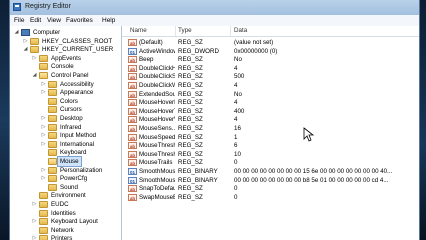 This screenshot has width=426, height=240. Describe the element at coordinates (79, 20) in the screenshot. I see `menu-favorites: Favorites` at that location.